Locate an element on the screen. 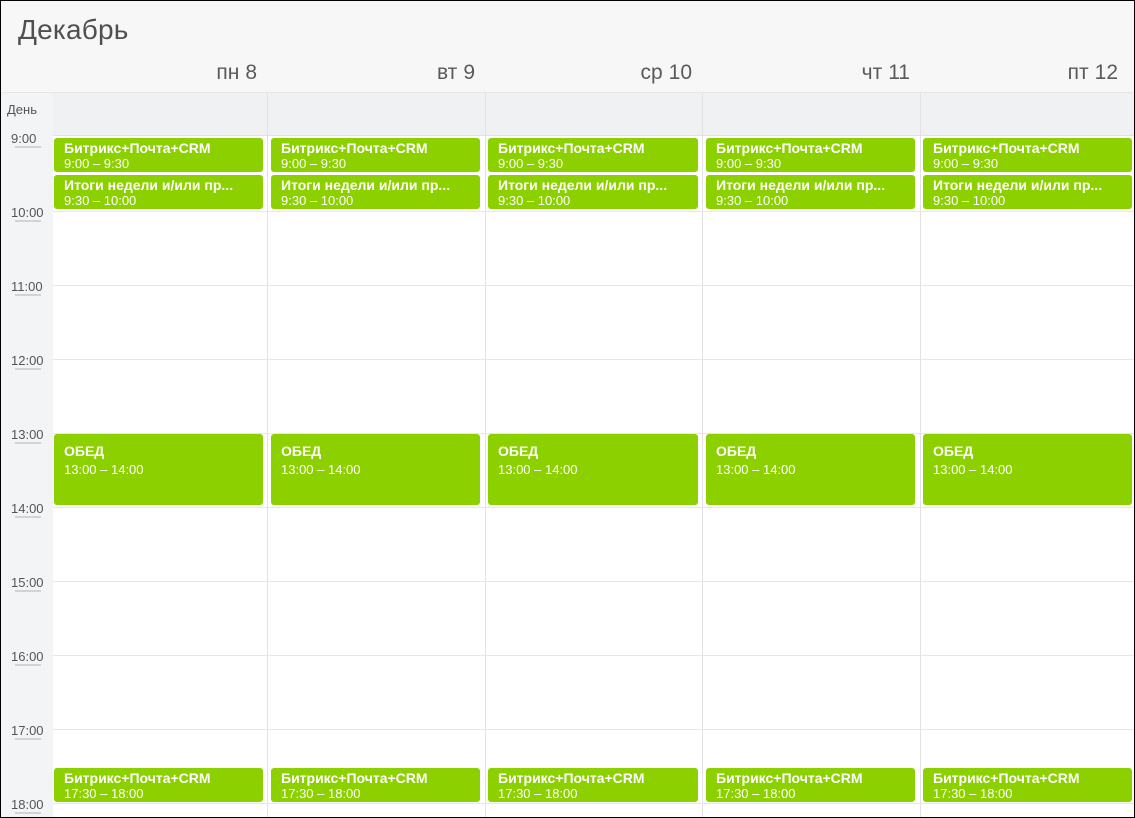 This screenshot has width=1135, height=818. hour-label: 17:00 is located at coordinates (27, 730).